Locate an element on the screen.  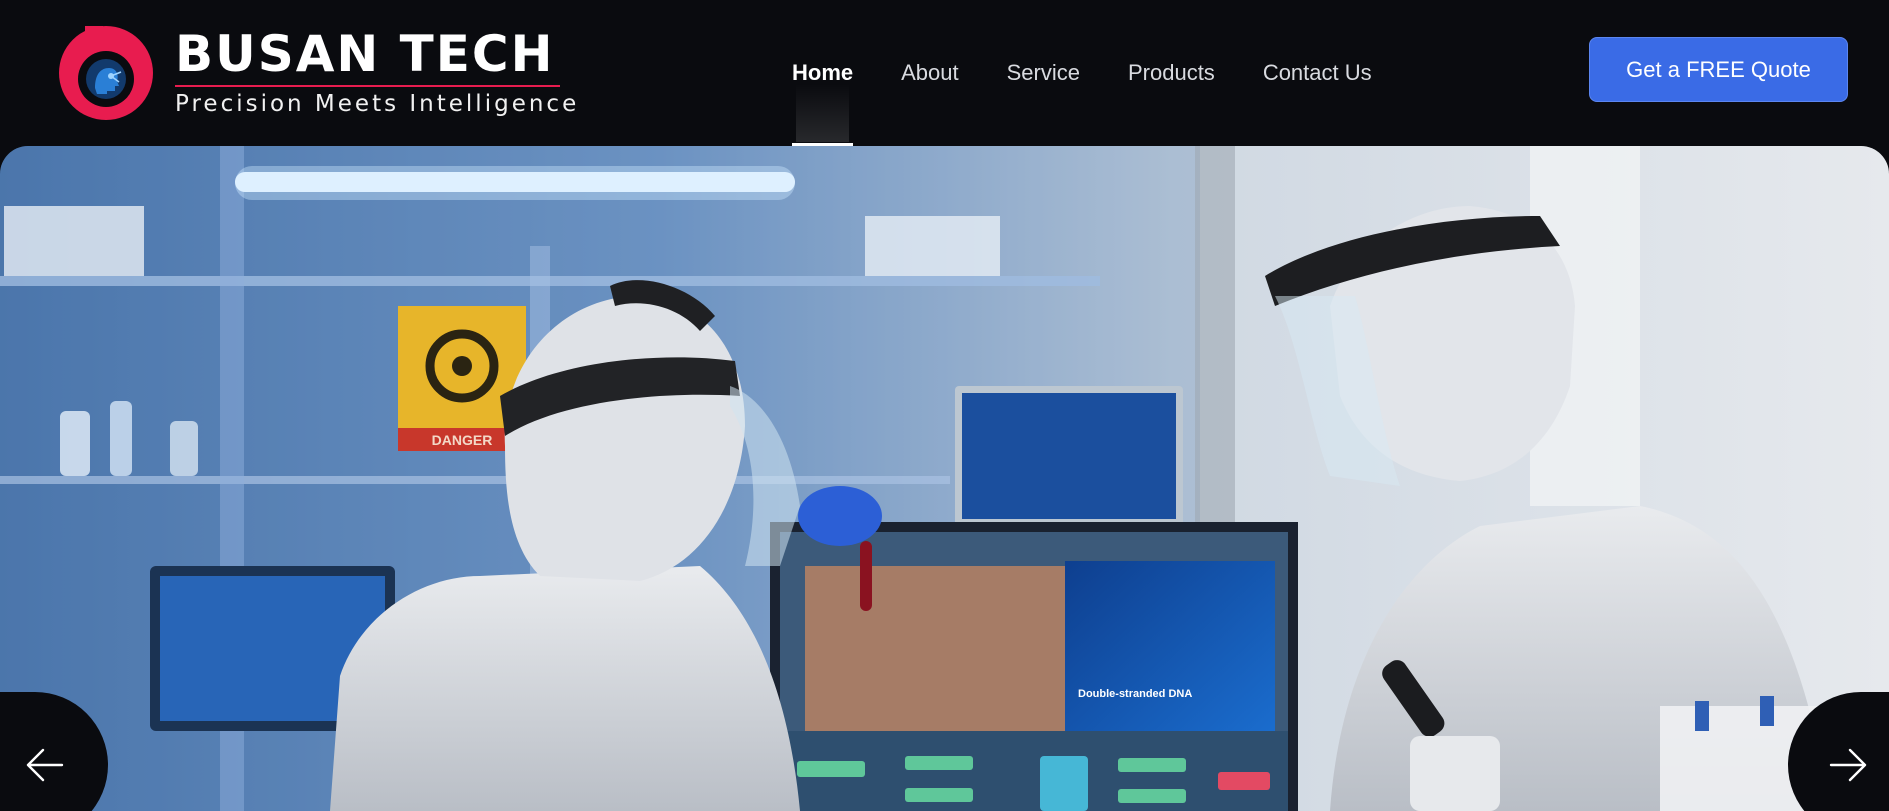
logo-text: BUSAN TECH Precision Meets Intelligence is located at coordinates (377, 73).